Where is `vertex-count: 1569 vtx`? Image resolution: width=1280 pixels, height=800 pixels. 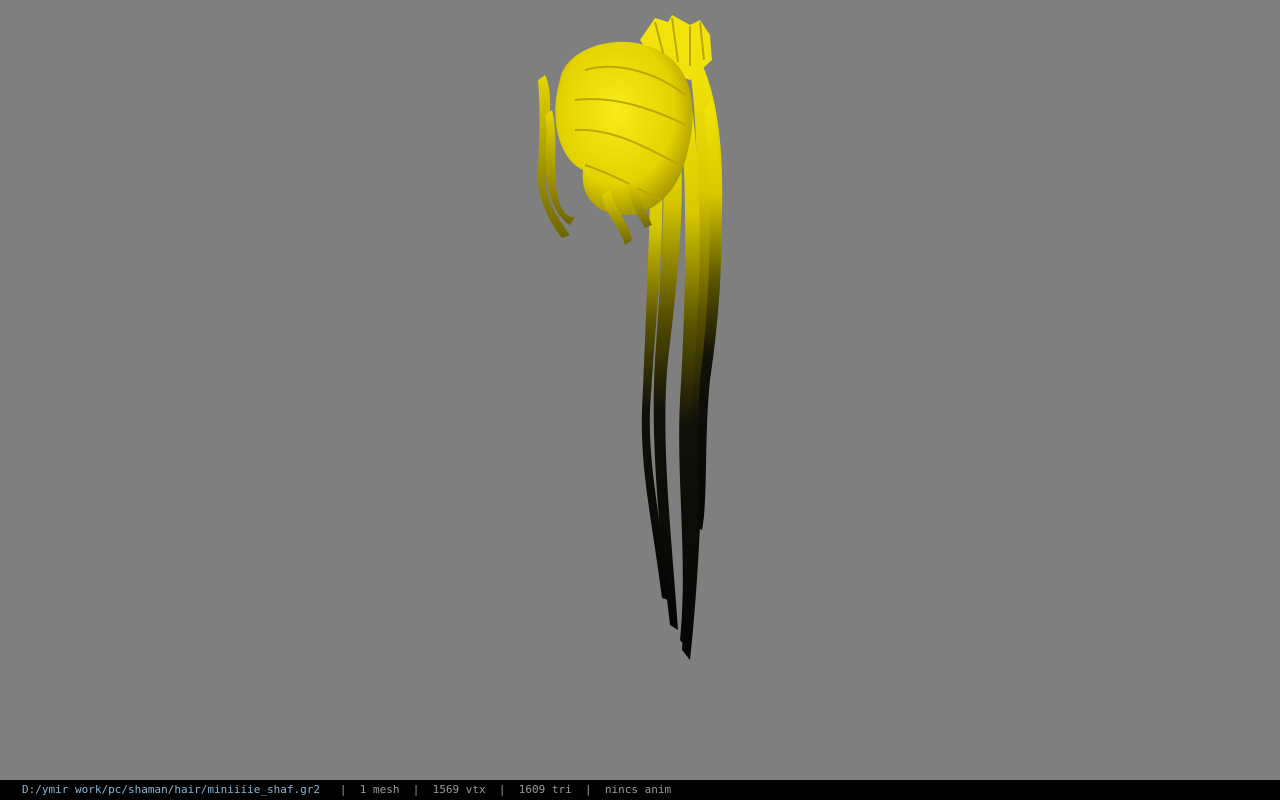 vertex-count: 1569 vtx is located at coordinates (459, 789).